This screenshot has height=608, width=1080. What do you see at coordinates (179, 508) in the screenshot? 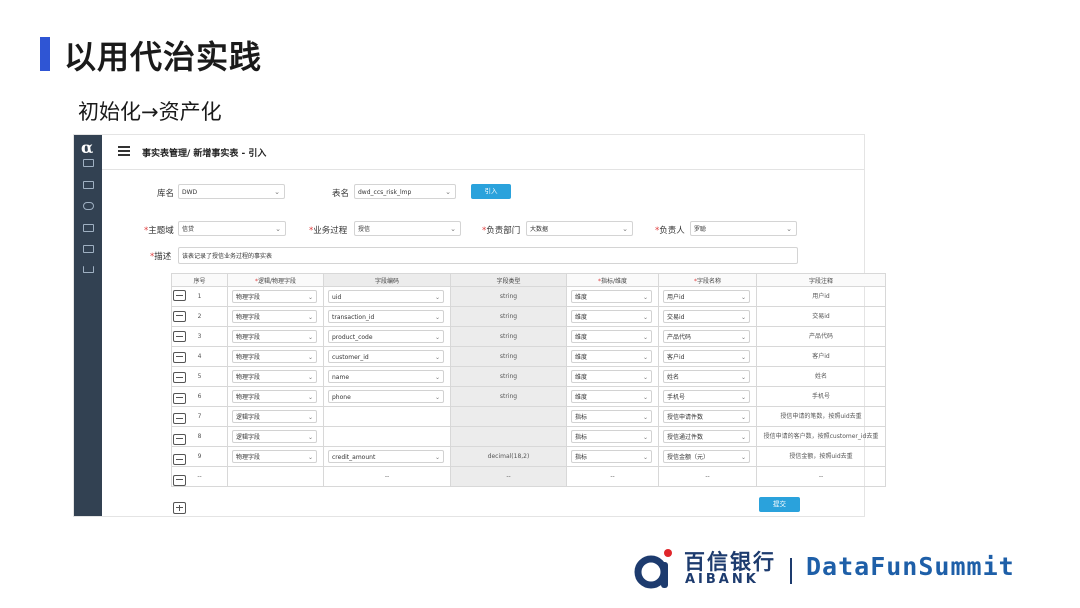
I see `add-row-icon` at bounding box center [179, 508].